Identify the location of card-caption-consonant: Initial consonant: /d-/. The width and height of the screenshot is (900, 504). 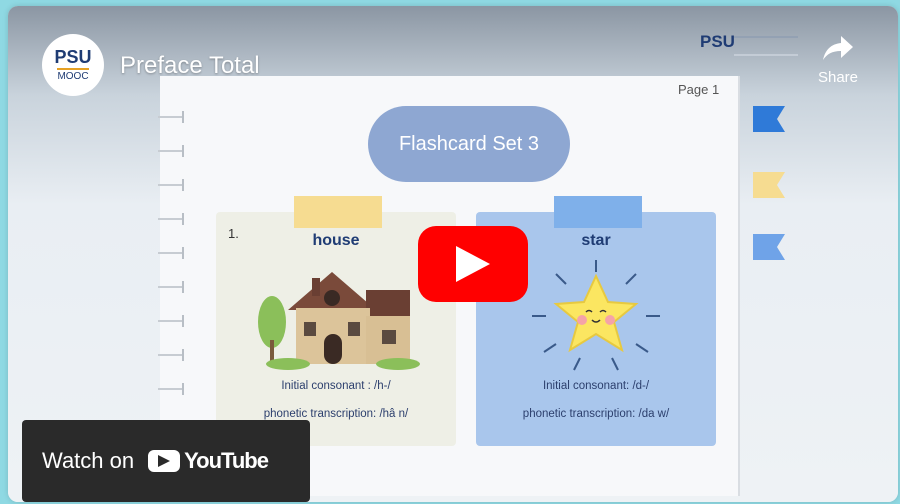
(596, 386).